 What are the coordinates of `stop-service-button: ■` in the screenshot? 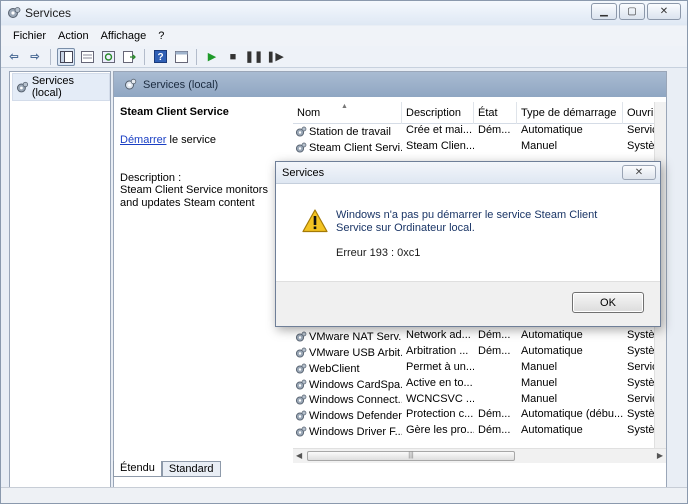 It's located at (233, 57).